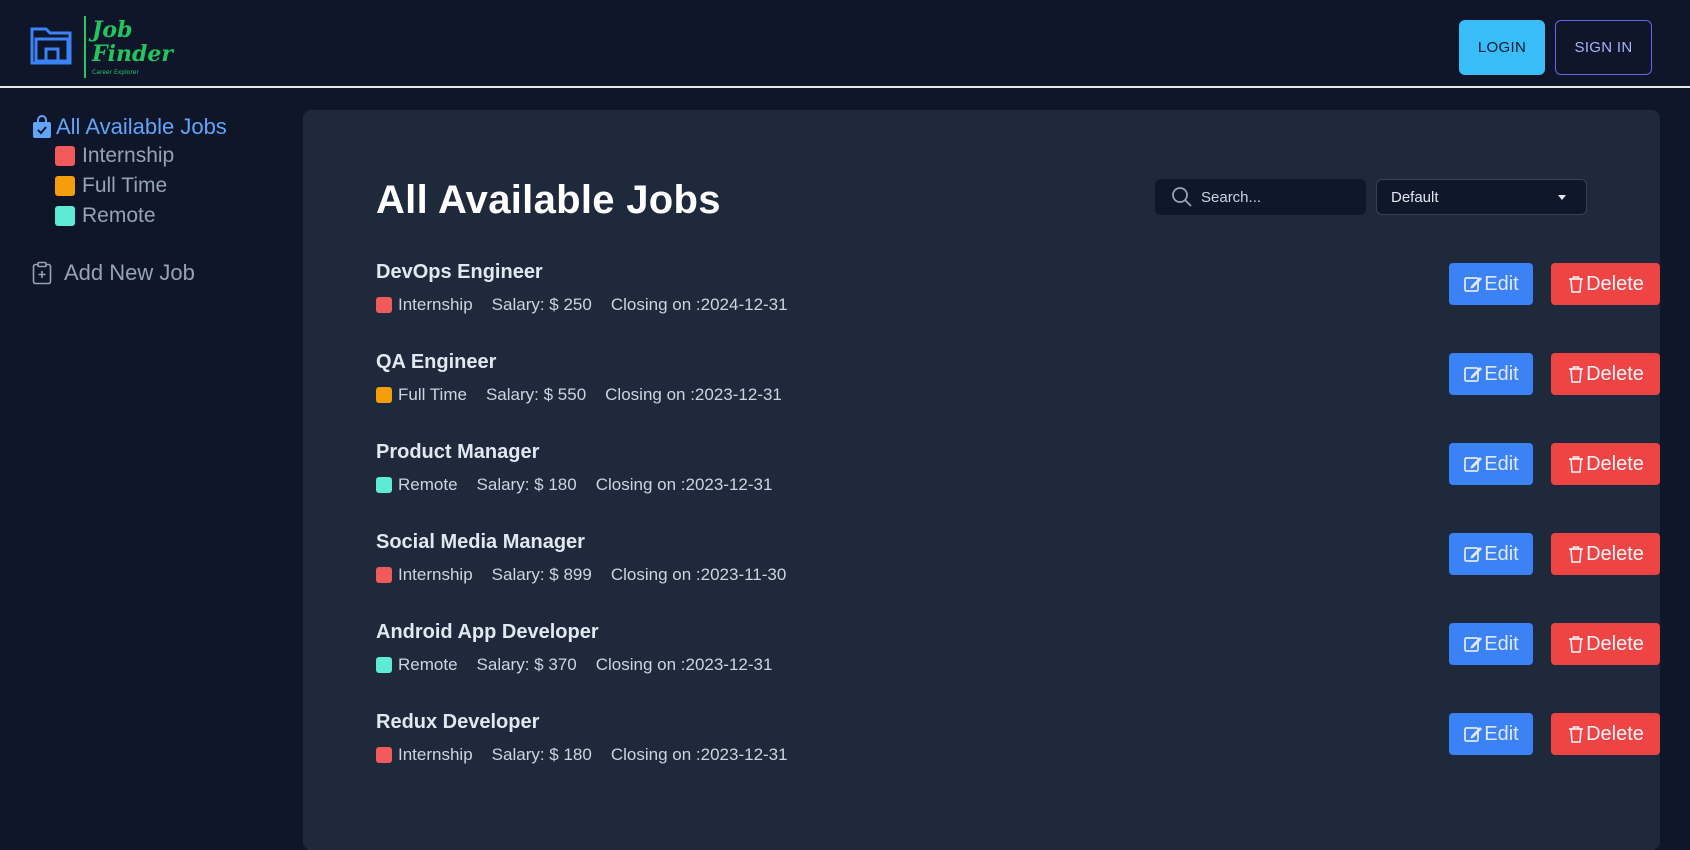 The image size is (1690, 850). I want to click on sidebar-filter-internship: Internship, so click(114, 156).